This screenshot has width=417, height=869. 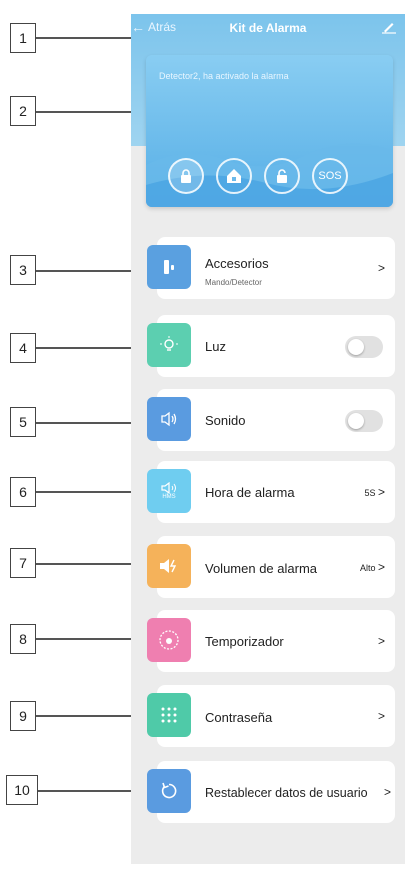 What do you see at coordinates (258, 176) in the screenshot?
I see `mode-buttons: SOS` at bounding box center [258, 176].